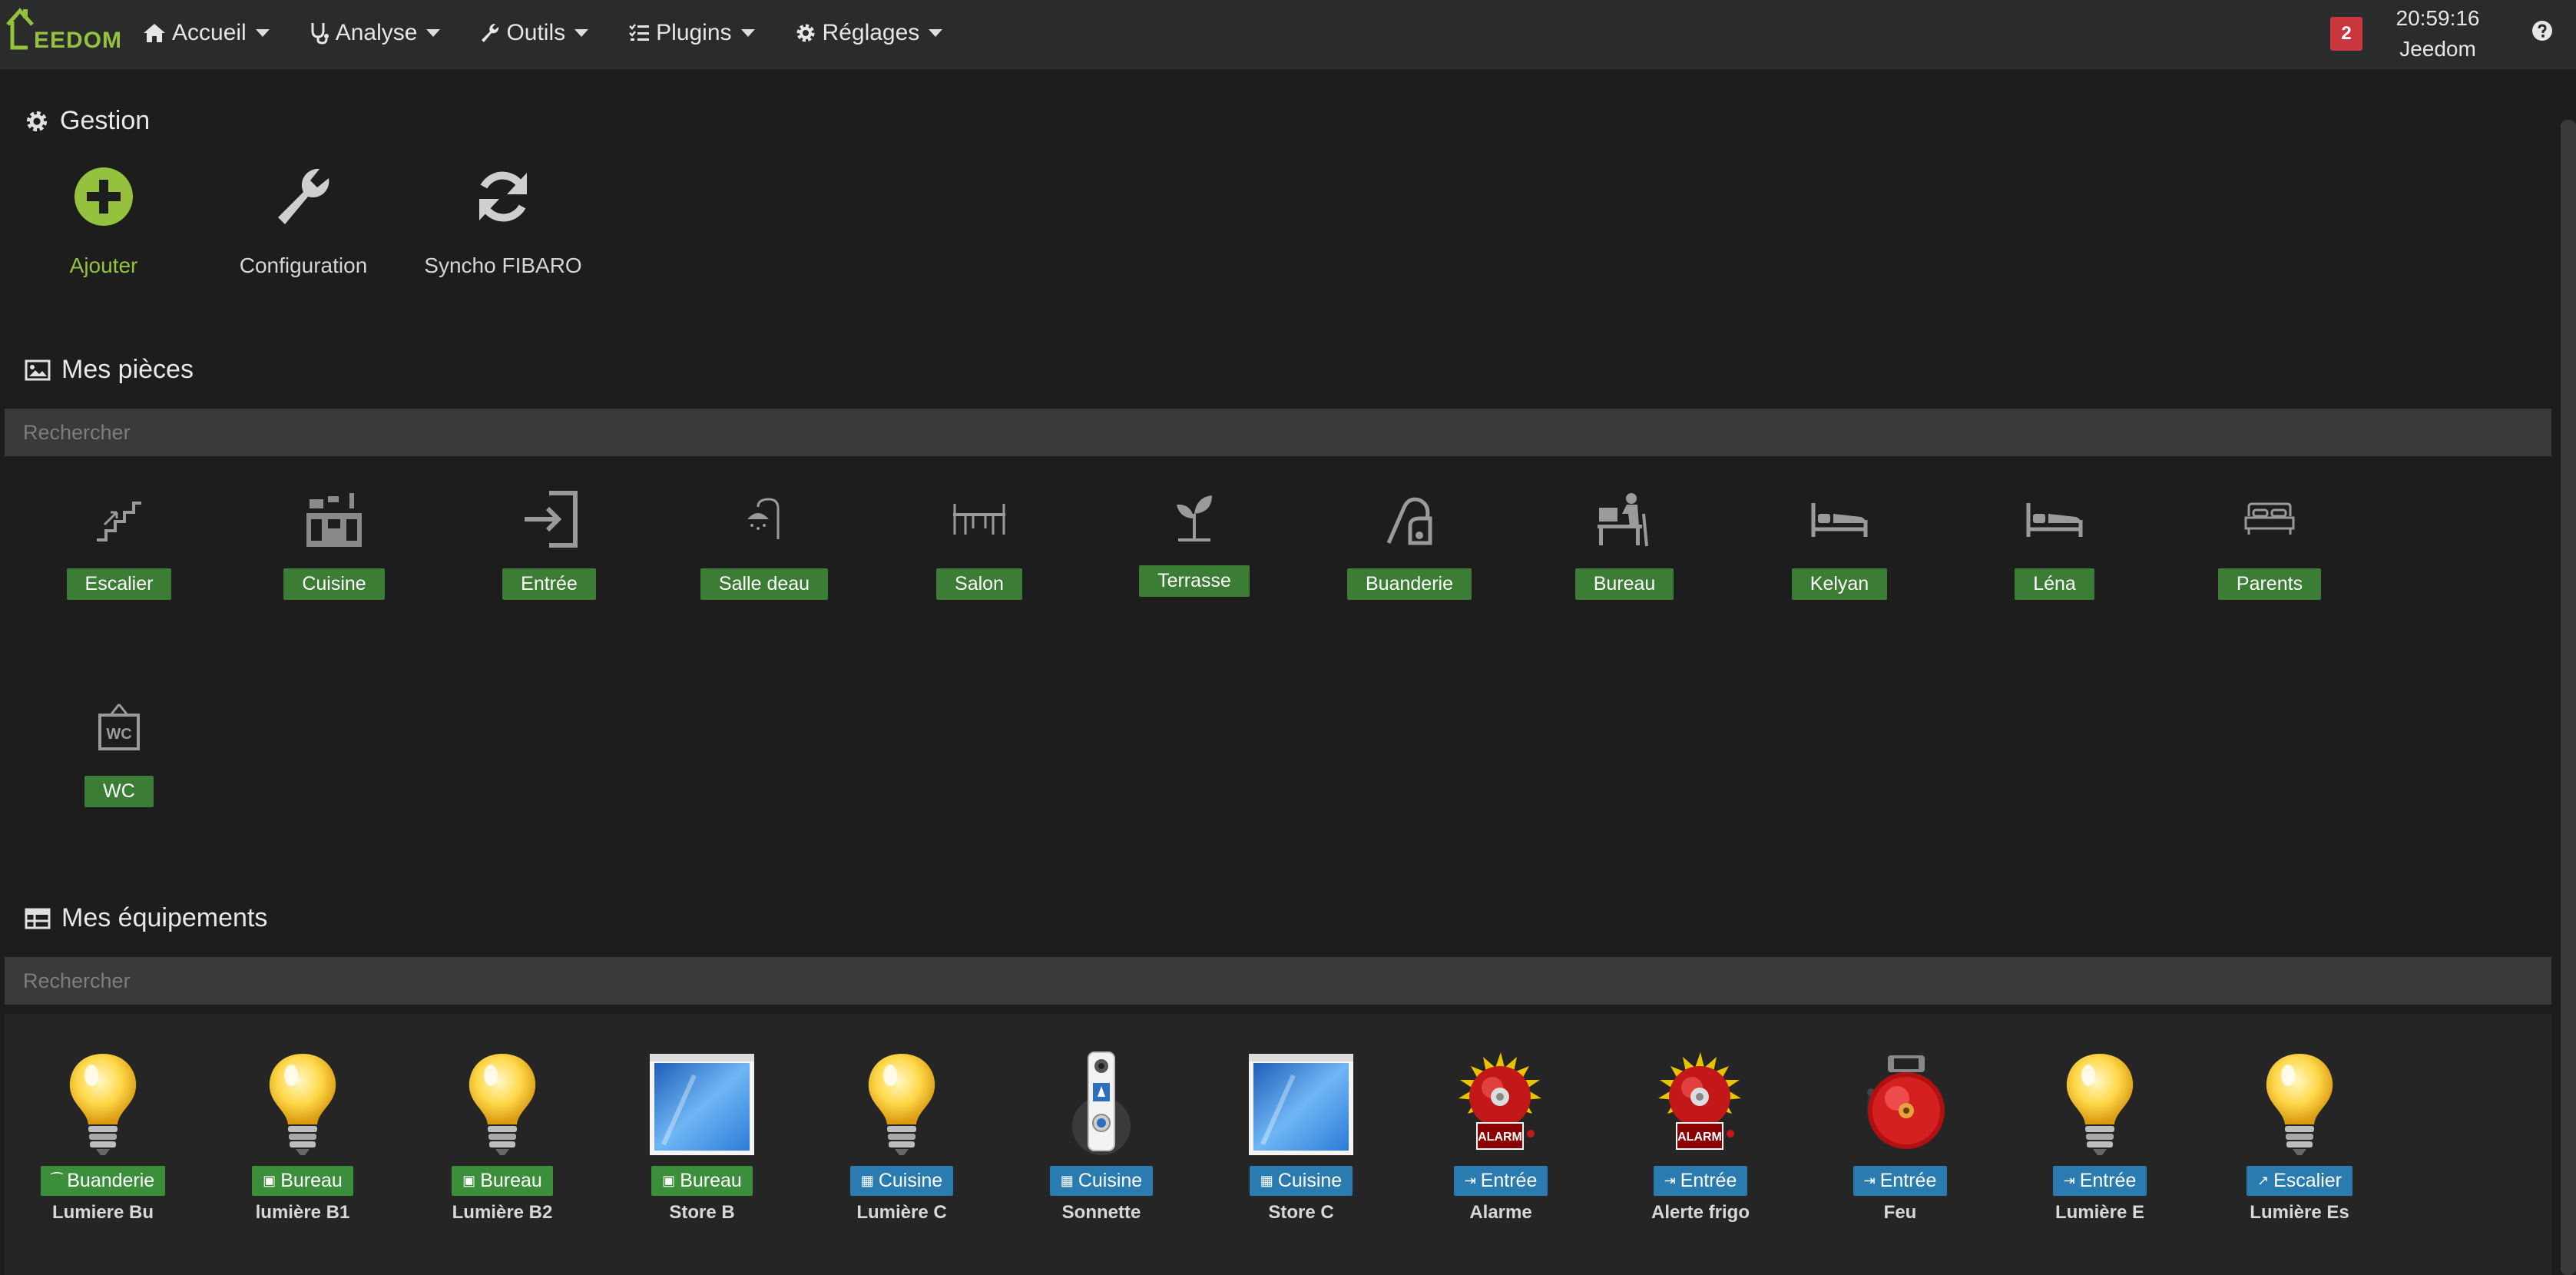  I want to click on room-lena: Léna, so click(2055, 540).